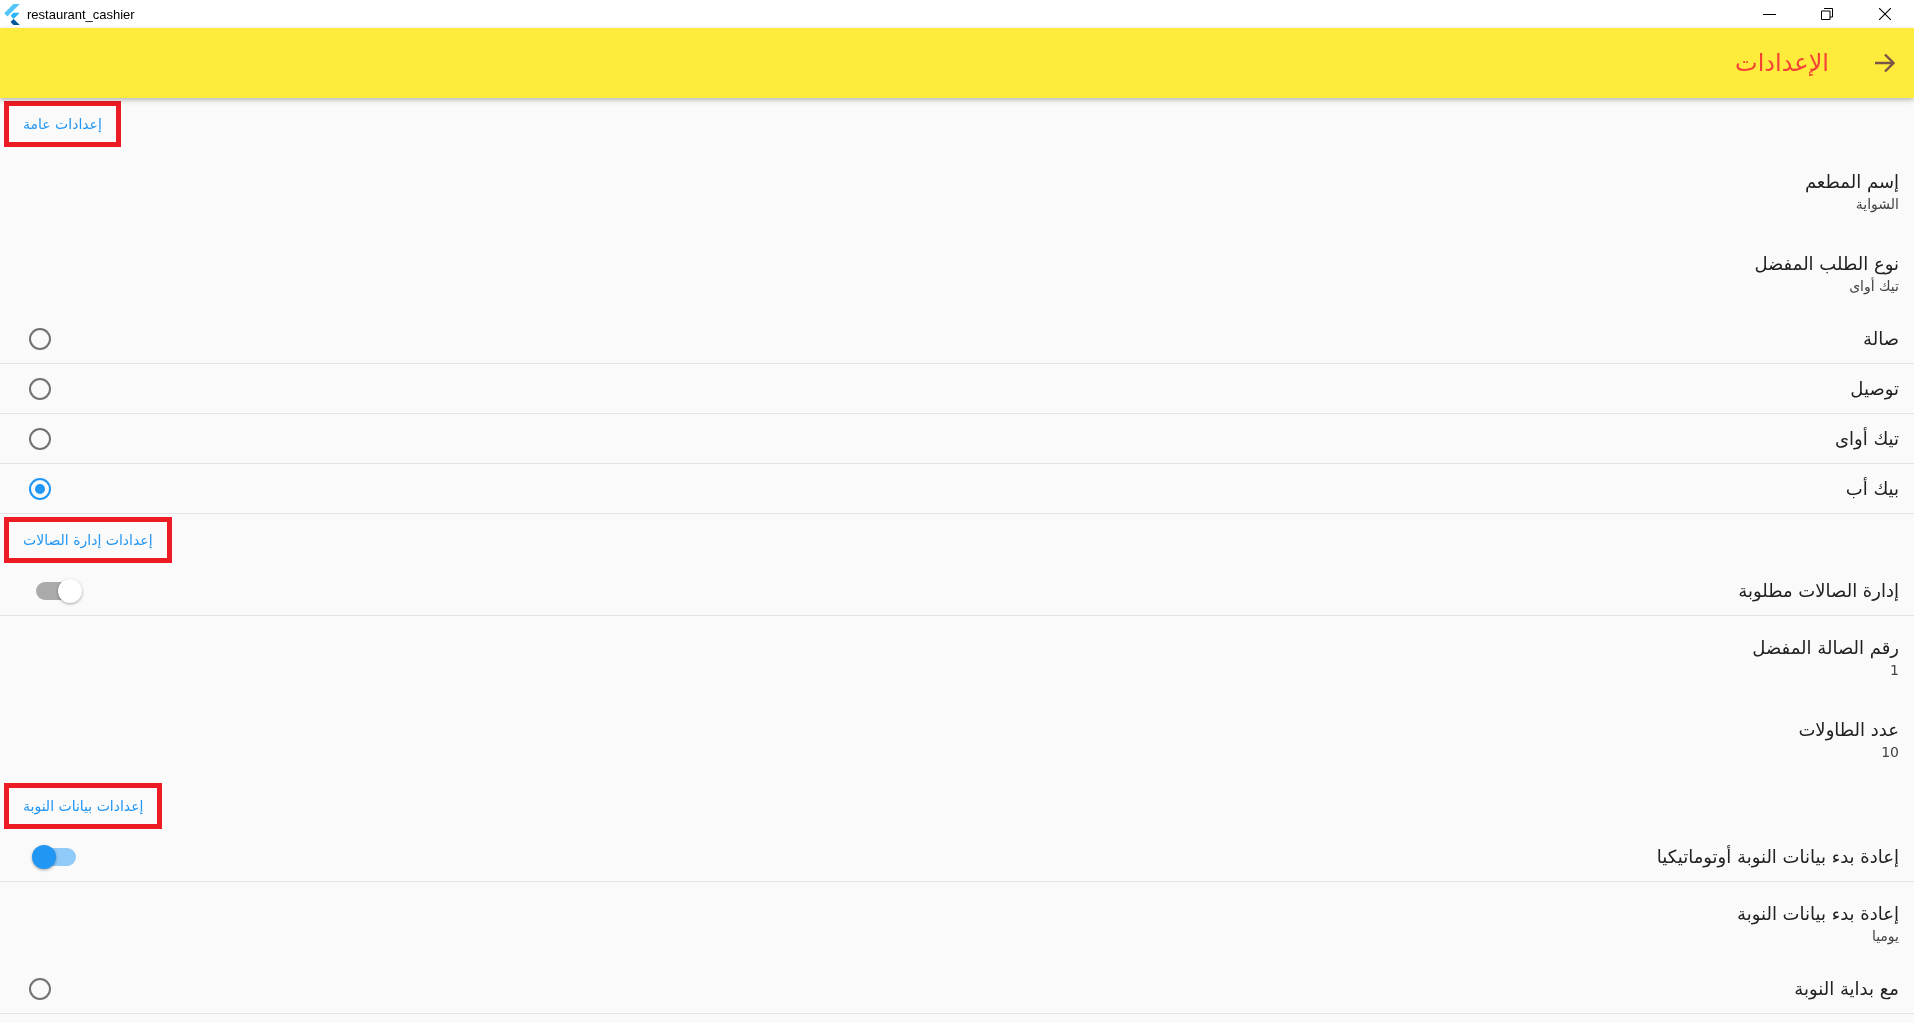 This screenshot has height=1023, width=1914. I want to click on setting-value: 10, so click(1890, 752).